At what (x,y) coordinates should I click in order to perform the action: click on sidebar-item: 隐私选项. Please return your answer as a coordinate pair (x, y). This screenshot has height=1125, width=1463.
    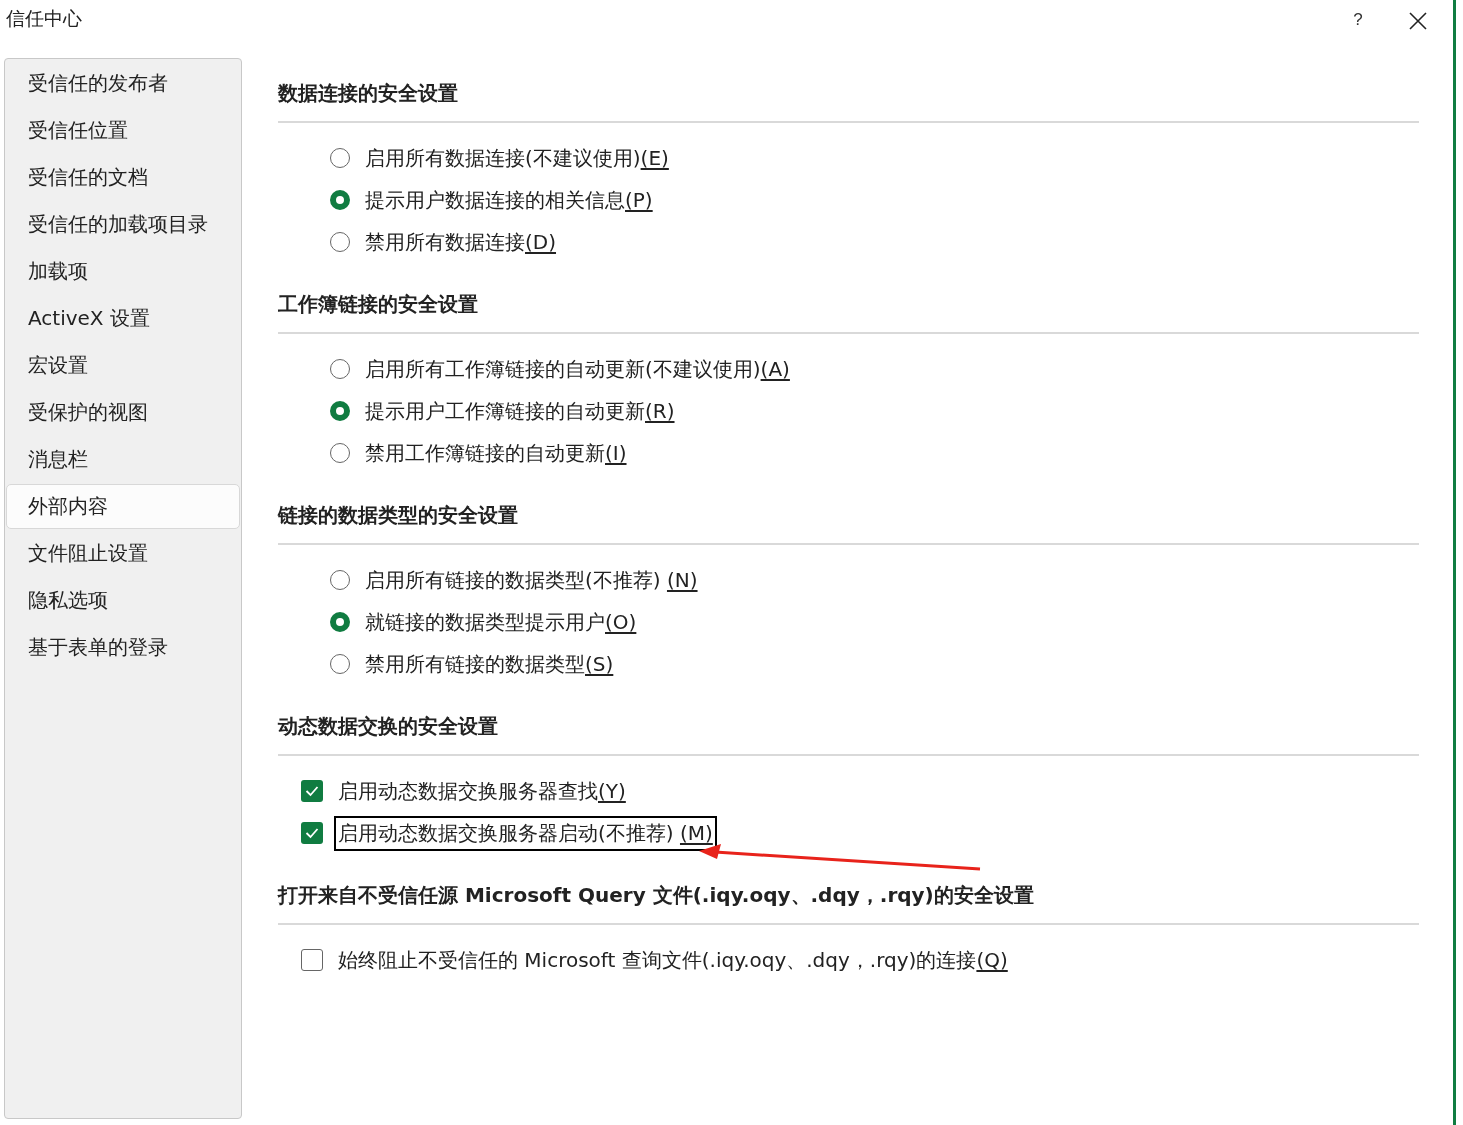
    Looking at the image, I should click on (123, 600).